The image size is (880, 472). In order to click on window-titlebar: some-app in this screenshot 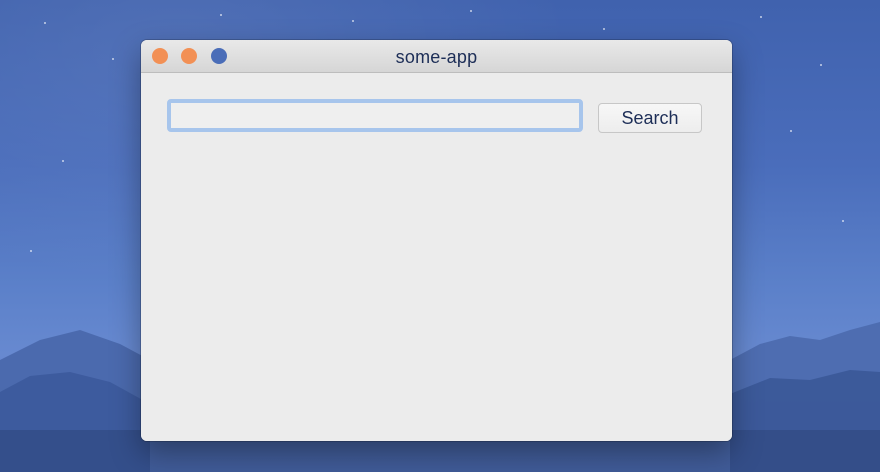, I will do `click(436, 56)`.